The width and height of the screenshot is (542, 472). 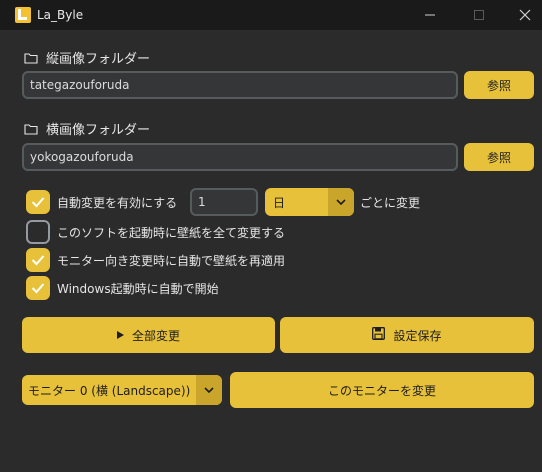 I want to click on change-all-label: 全部変更, so click(x=155, y=335).